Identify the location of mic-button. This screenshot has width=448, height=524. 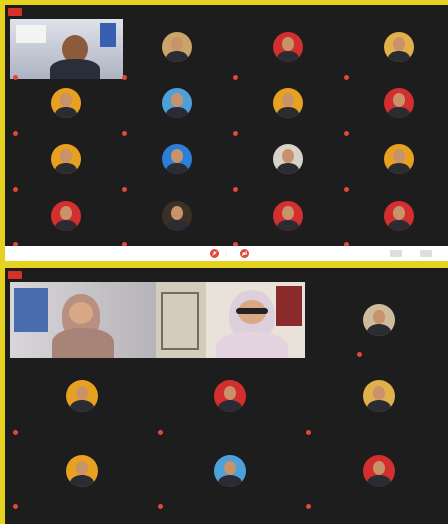
(214, 253).